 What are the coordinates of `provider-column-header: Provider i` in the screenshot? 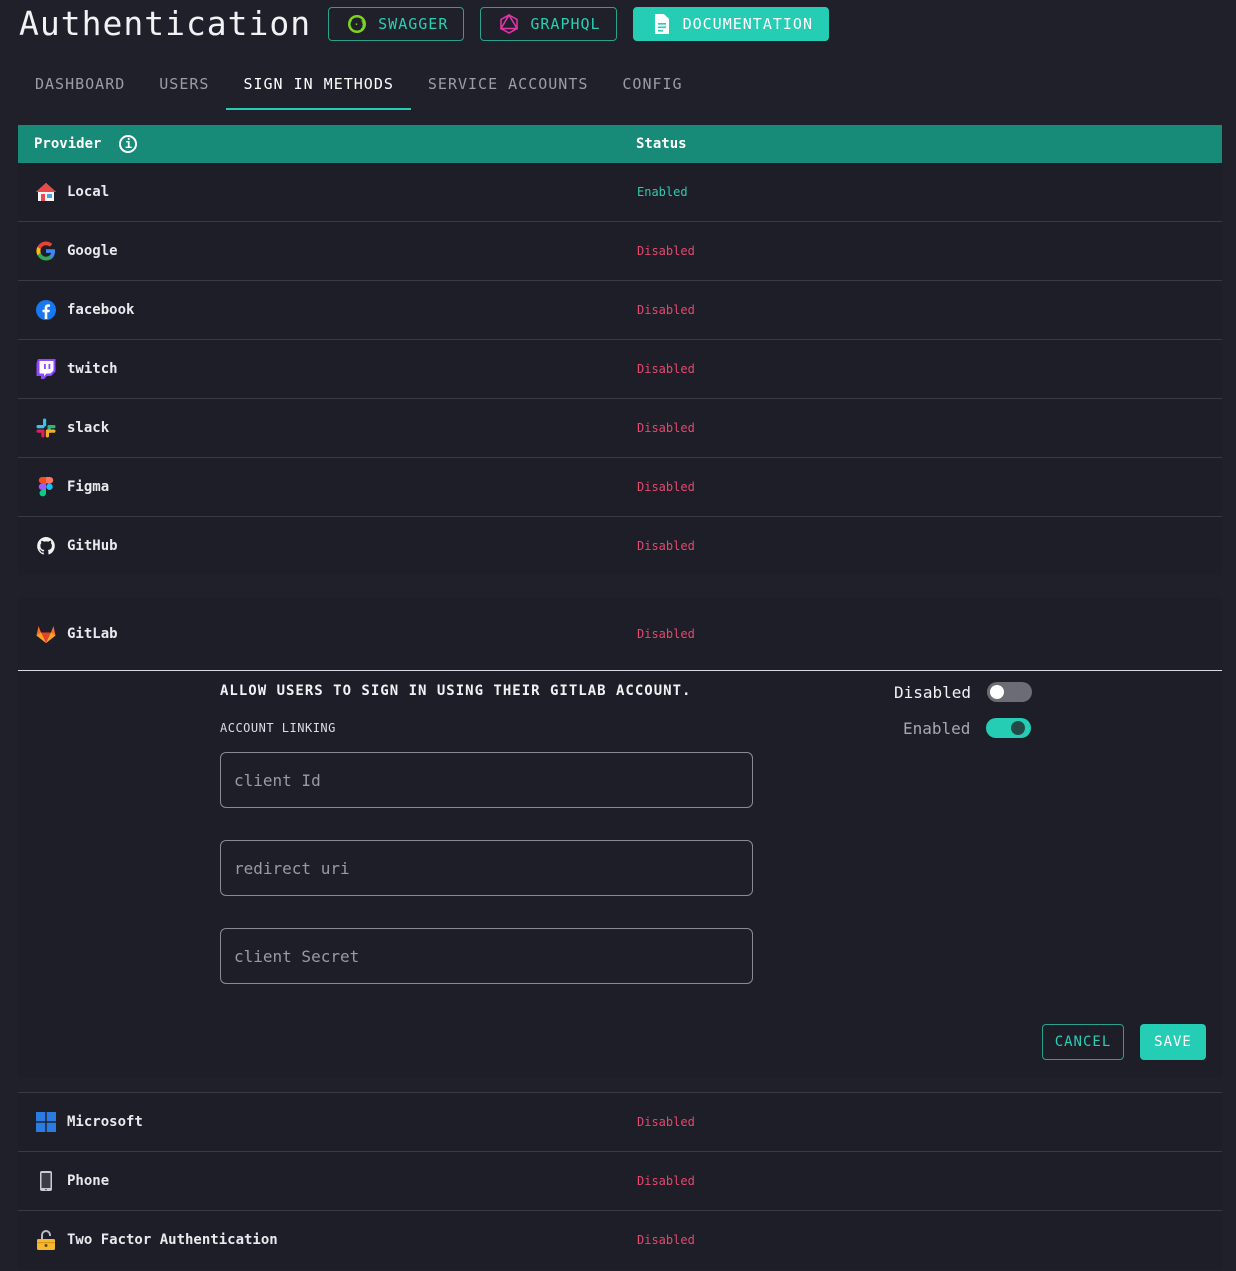 It's located at (86, 144).